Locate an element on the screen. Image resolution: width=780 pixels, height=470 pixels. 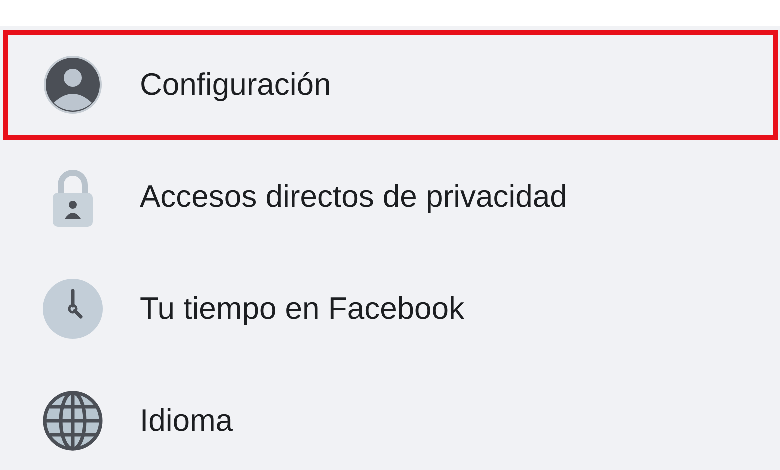
menu-item-label: Idioma is located at coordinates (187, 421).